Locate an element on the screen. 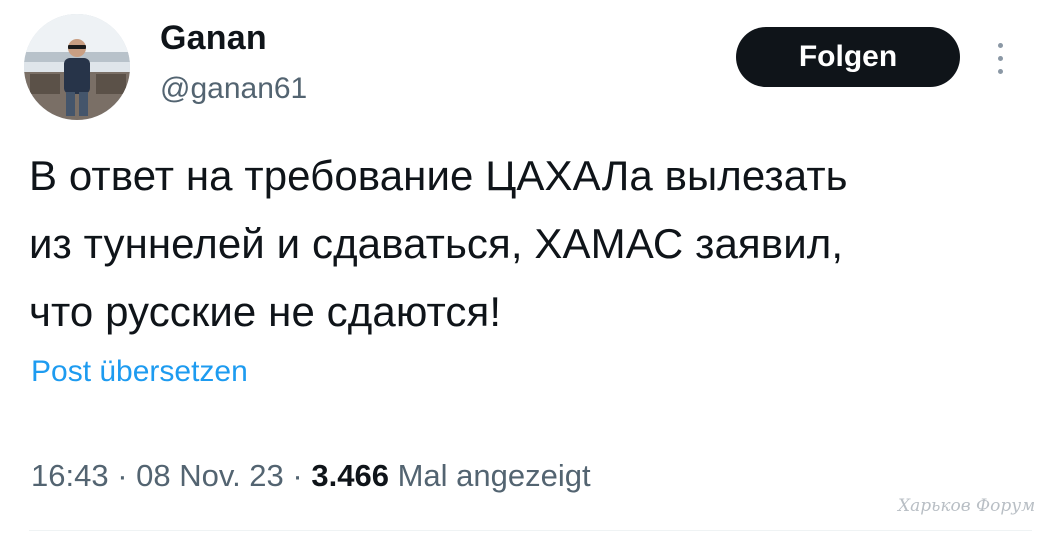  watermark: Харьков Форум is located at coordinates (967, 506).